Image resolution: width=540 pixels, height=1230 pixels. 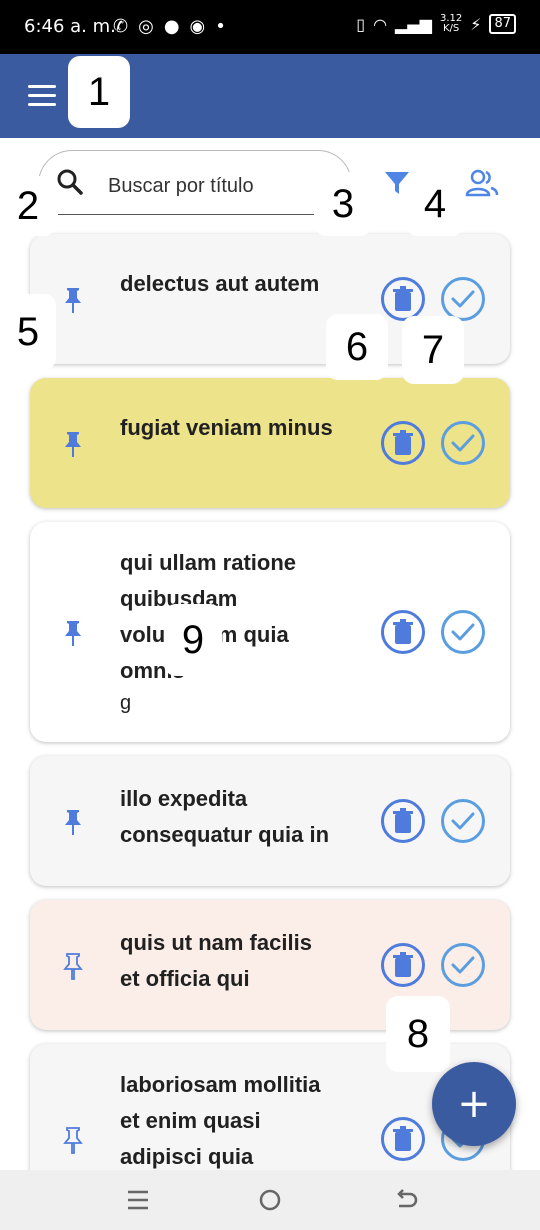 I want to click on search-underline, so click(x=186, y=214).